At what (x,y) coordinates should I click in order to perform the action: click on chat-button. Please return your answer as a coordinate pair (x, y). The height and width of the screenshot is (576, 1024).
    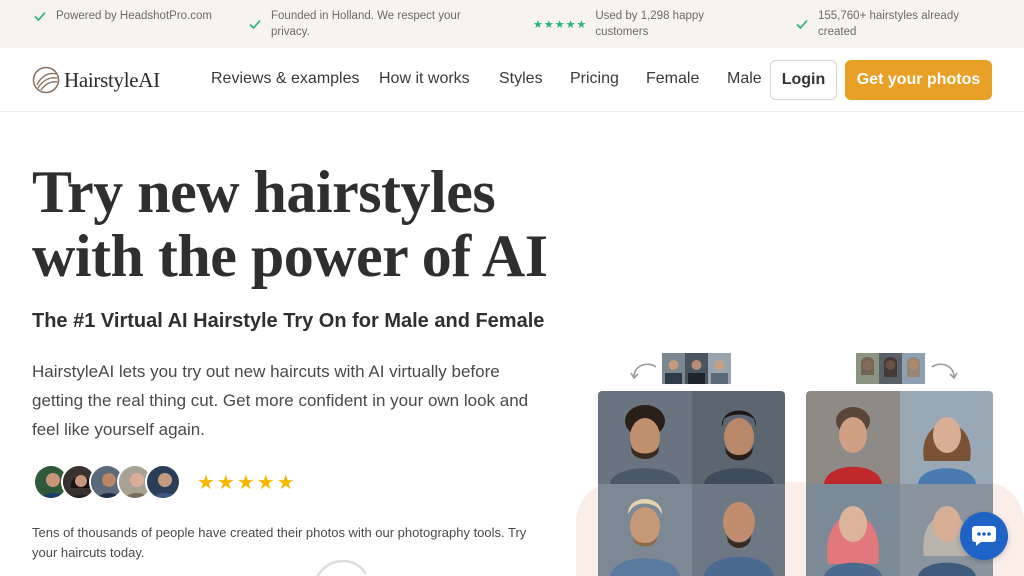
    Looking at the image, I should click on (984, 536).